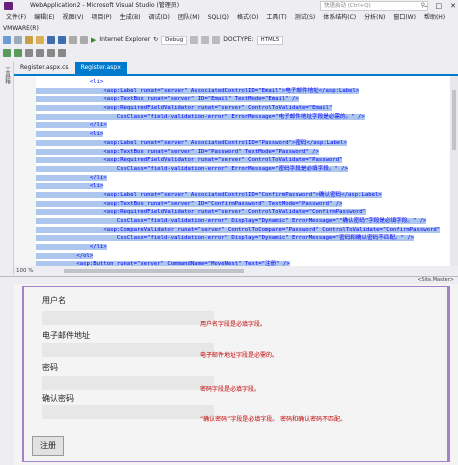  Describe the element at coordinates (73, 18) in the screenshot. I see `menu-item: 视图(V)` at that location.